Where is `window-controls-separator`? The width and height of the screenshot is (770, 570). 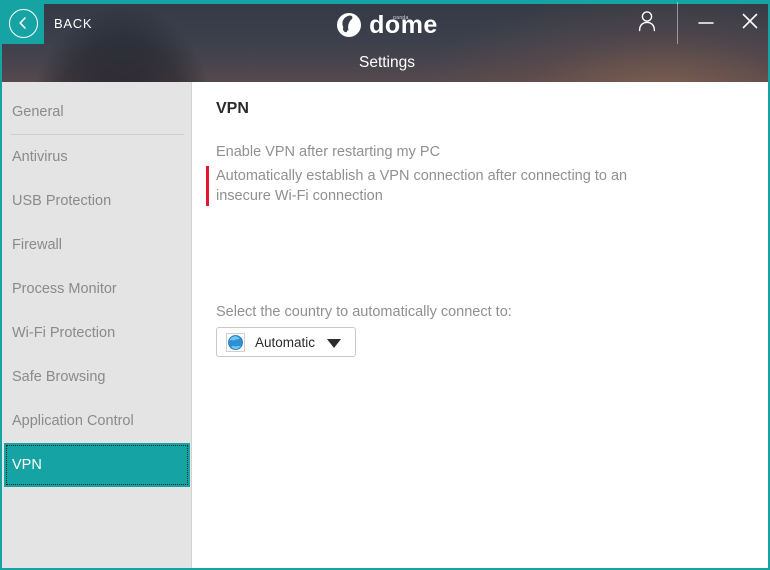 window-controls-separator is located at coordinates (677, 23).